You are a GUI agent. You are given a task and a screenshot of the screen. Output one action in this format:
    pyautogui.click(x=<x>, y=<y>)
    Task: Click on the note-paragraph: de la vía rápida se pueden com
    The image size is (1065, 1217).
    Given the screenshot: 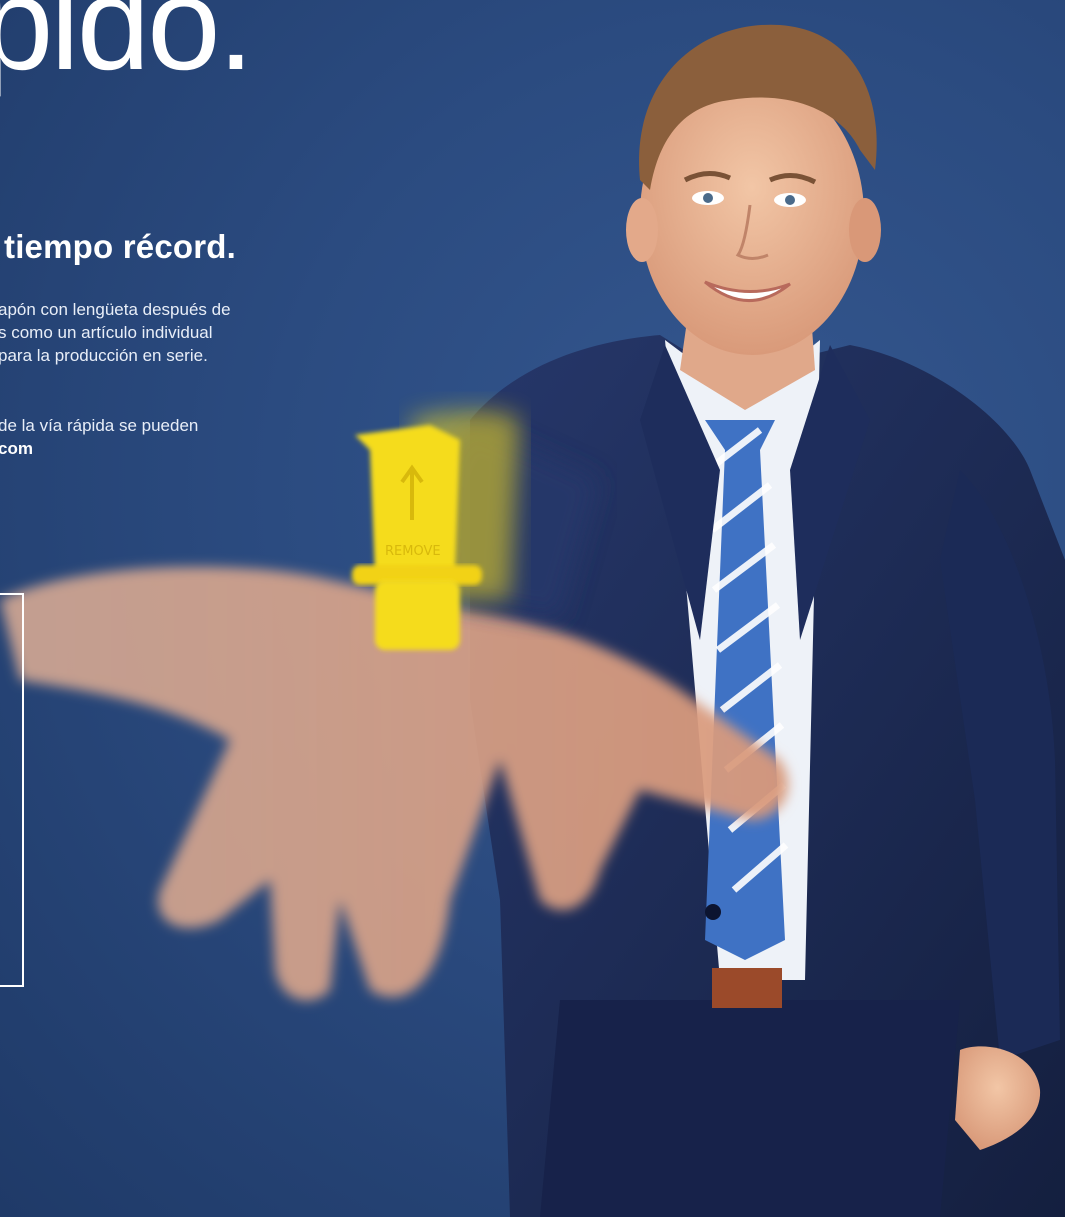 What is the action you would take?
    pyautogui.click(x=99, y=437)
    